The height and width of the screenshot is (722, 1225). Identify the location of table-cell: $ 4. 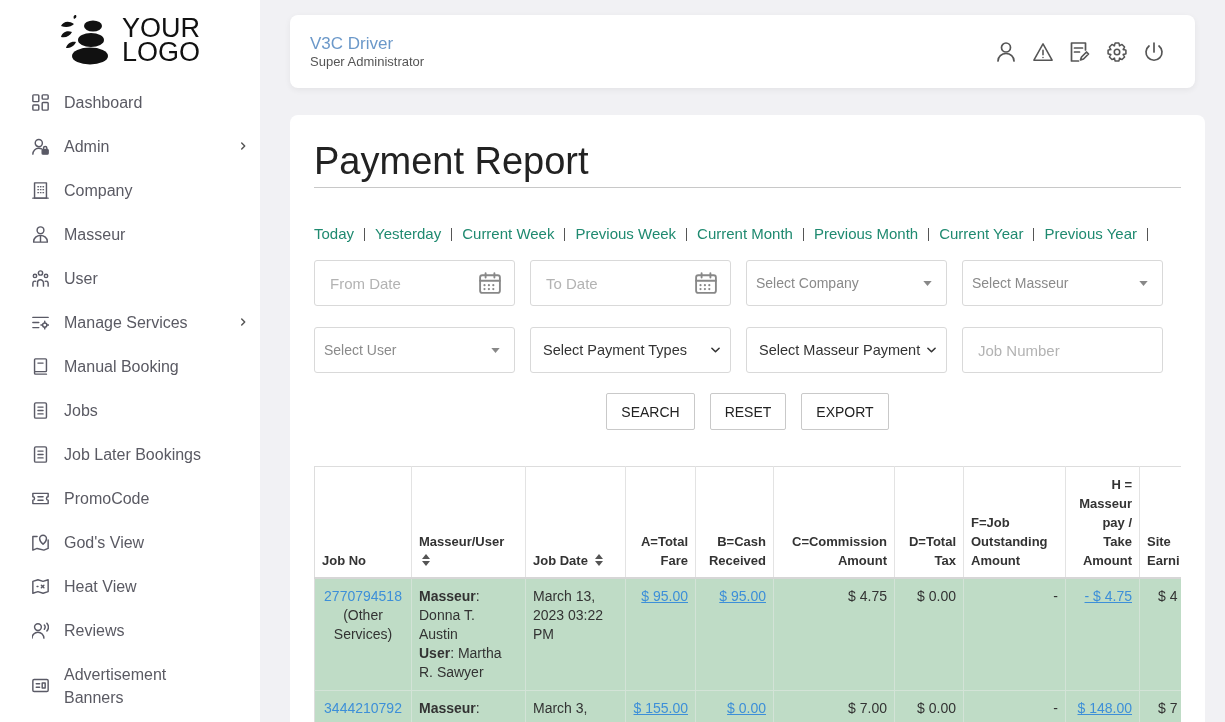
(1160, 634).